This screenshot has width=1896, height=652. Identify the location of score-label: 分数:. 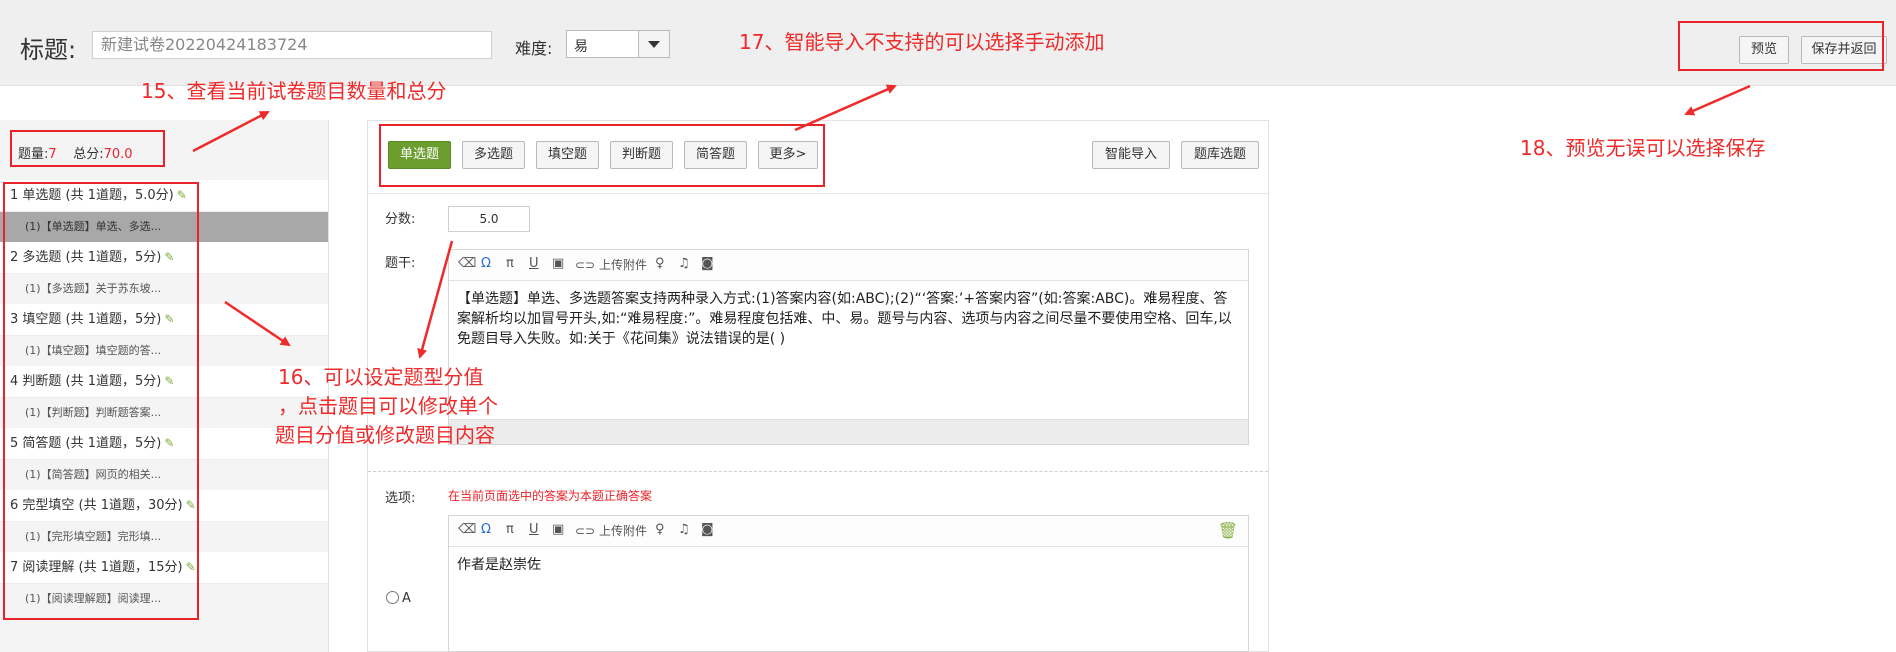
(400, 219).